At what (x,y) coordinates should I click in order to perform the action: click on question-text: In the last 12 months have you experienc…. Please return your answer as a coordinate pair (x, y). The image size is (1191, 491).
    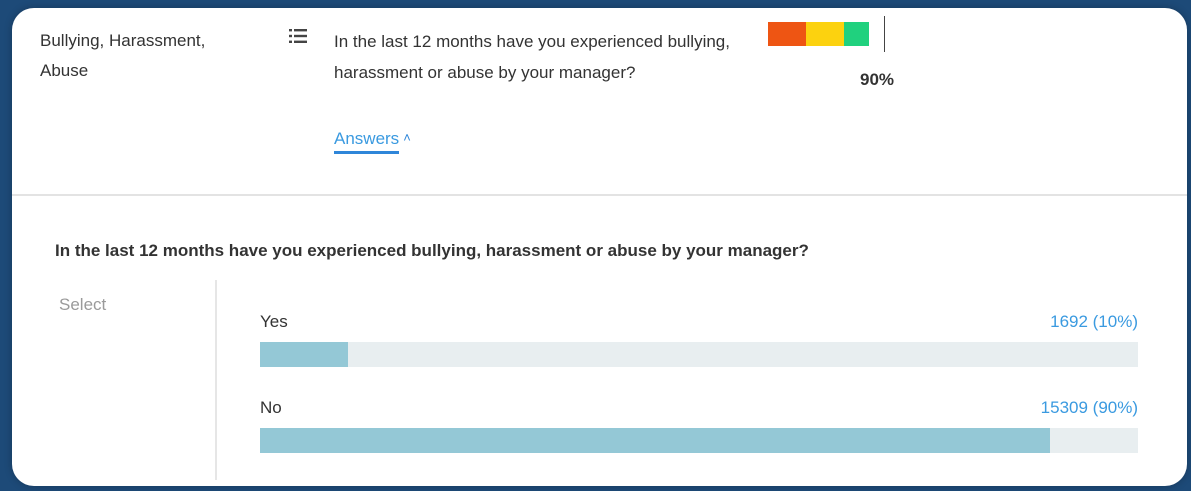
    Looking at the image, I should click on (532, 57).